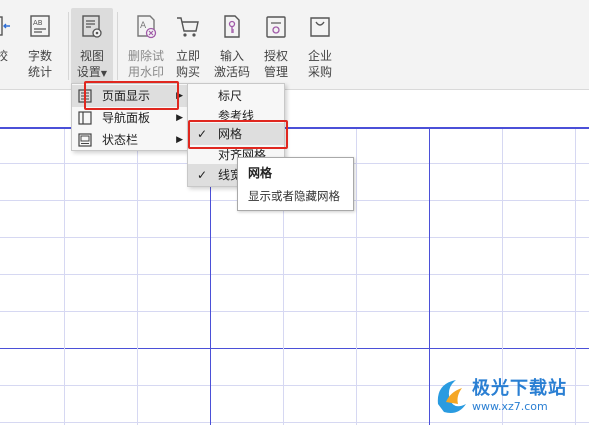  What do you see at coordinates (129, 118) in the screenshot?
I see `menu-item-nav-panel: 导航面板 ▶` at bounding box center [129, 118].